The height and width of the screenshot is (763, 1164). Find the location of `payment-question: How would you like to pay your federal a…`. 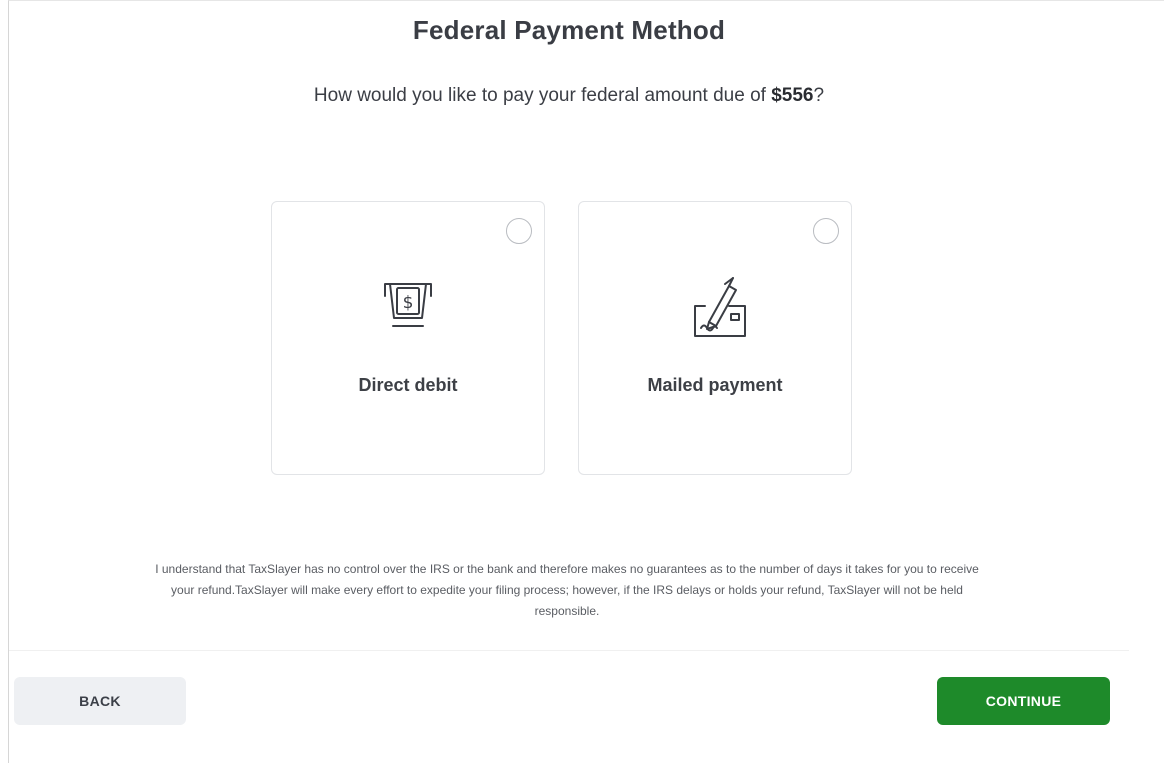

payment-question: How would you like to pay your federal a… is located at coordinates (569, 96).